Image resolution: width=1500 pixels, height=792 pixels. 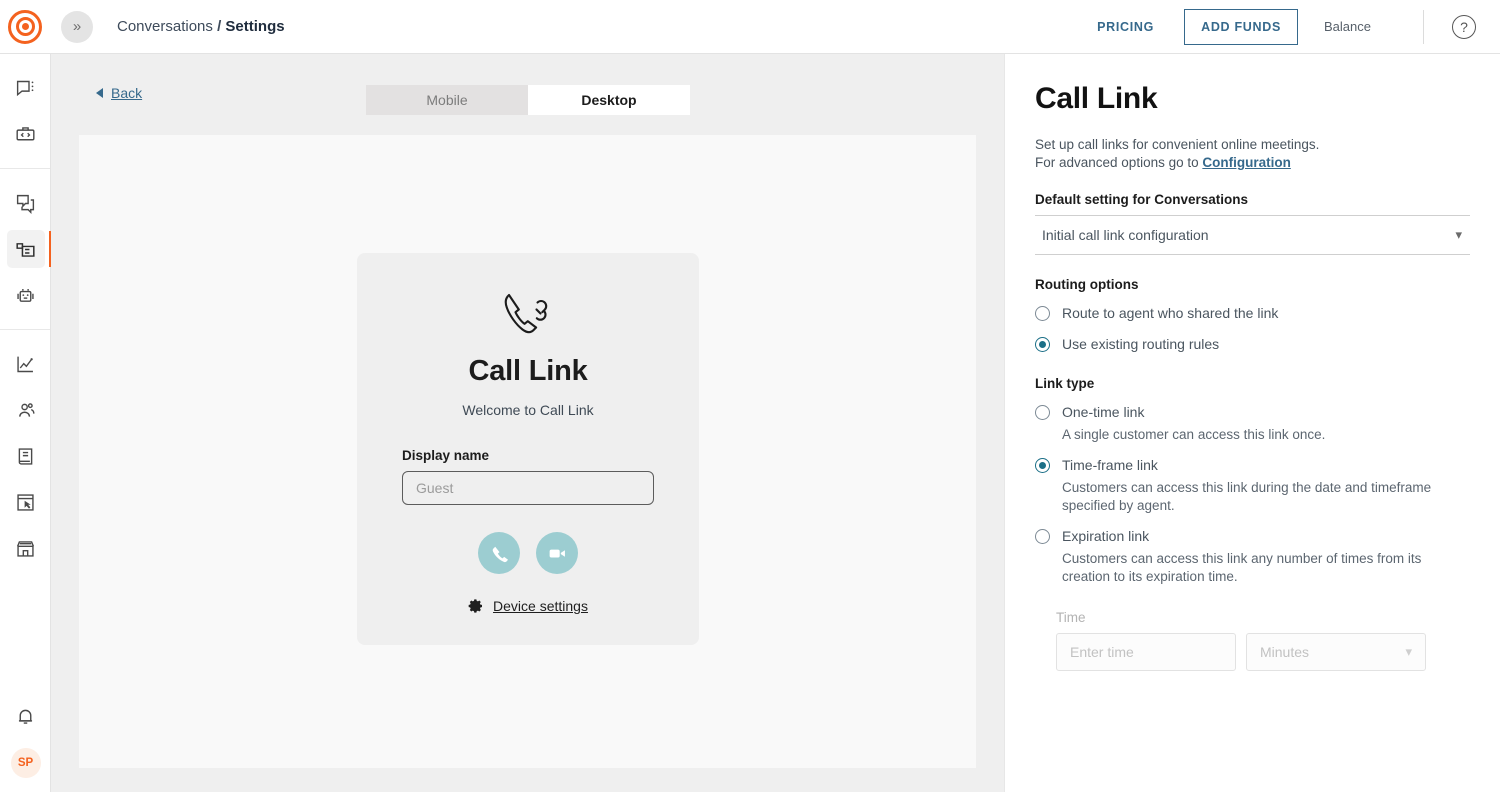 I want to click on balance-label: Balance, so click(x=1347, y=26).